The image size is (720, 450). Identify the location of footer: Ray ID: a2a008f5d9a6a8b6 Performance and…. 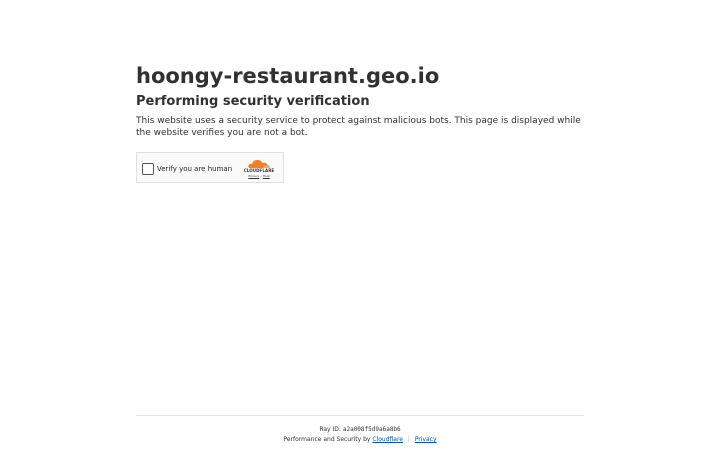
(360, 429).